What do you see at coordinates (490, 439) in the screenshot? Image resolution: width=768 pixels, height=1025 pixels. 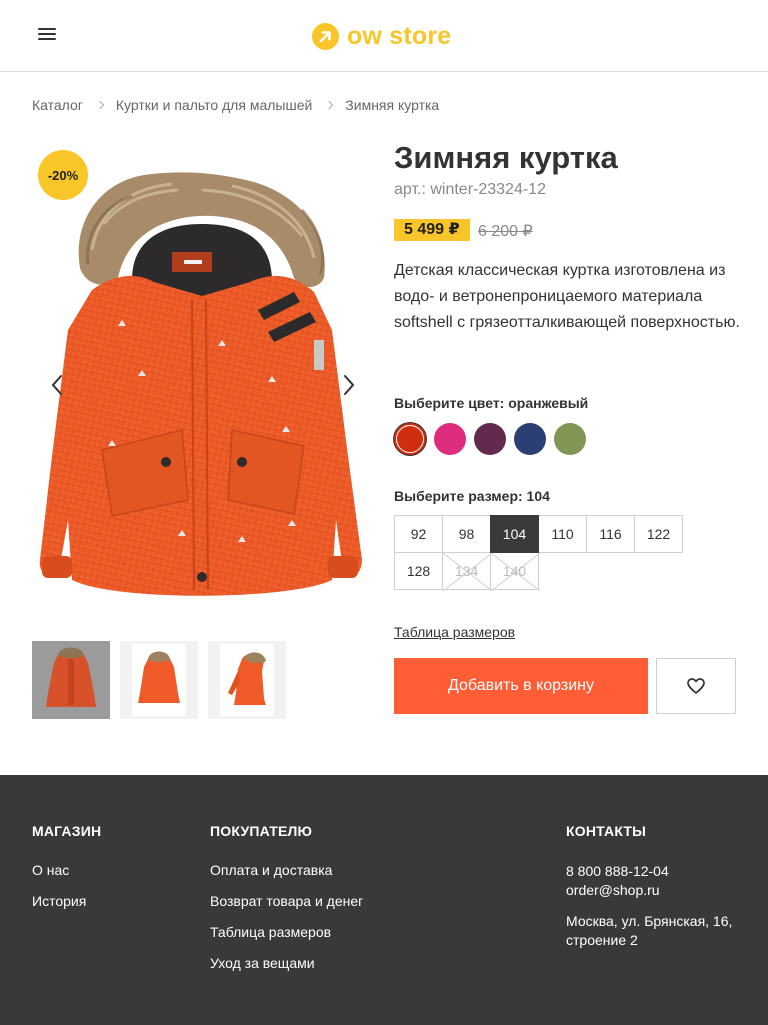 I see `color-swatch-plum` at bounding box center [490, 439].